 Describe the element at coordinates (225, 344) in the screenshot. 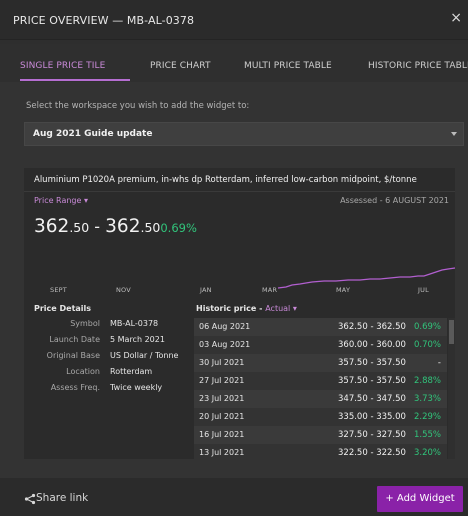

I see `row-date: 03 Aug 2021` at that location.